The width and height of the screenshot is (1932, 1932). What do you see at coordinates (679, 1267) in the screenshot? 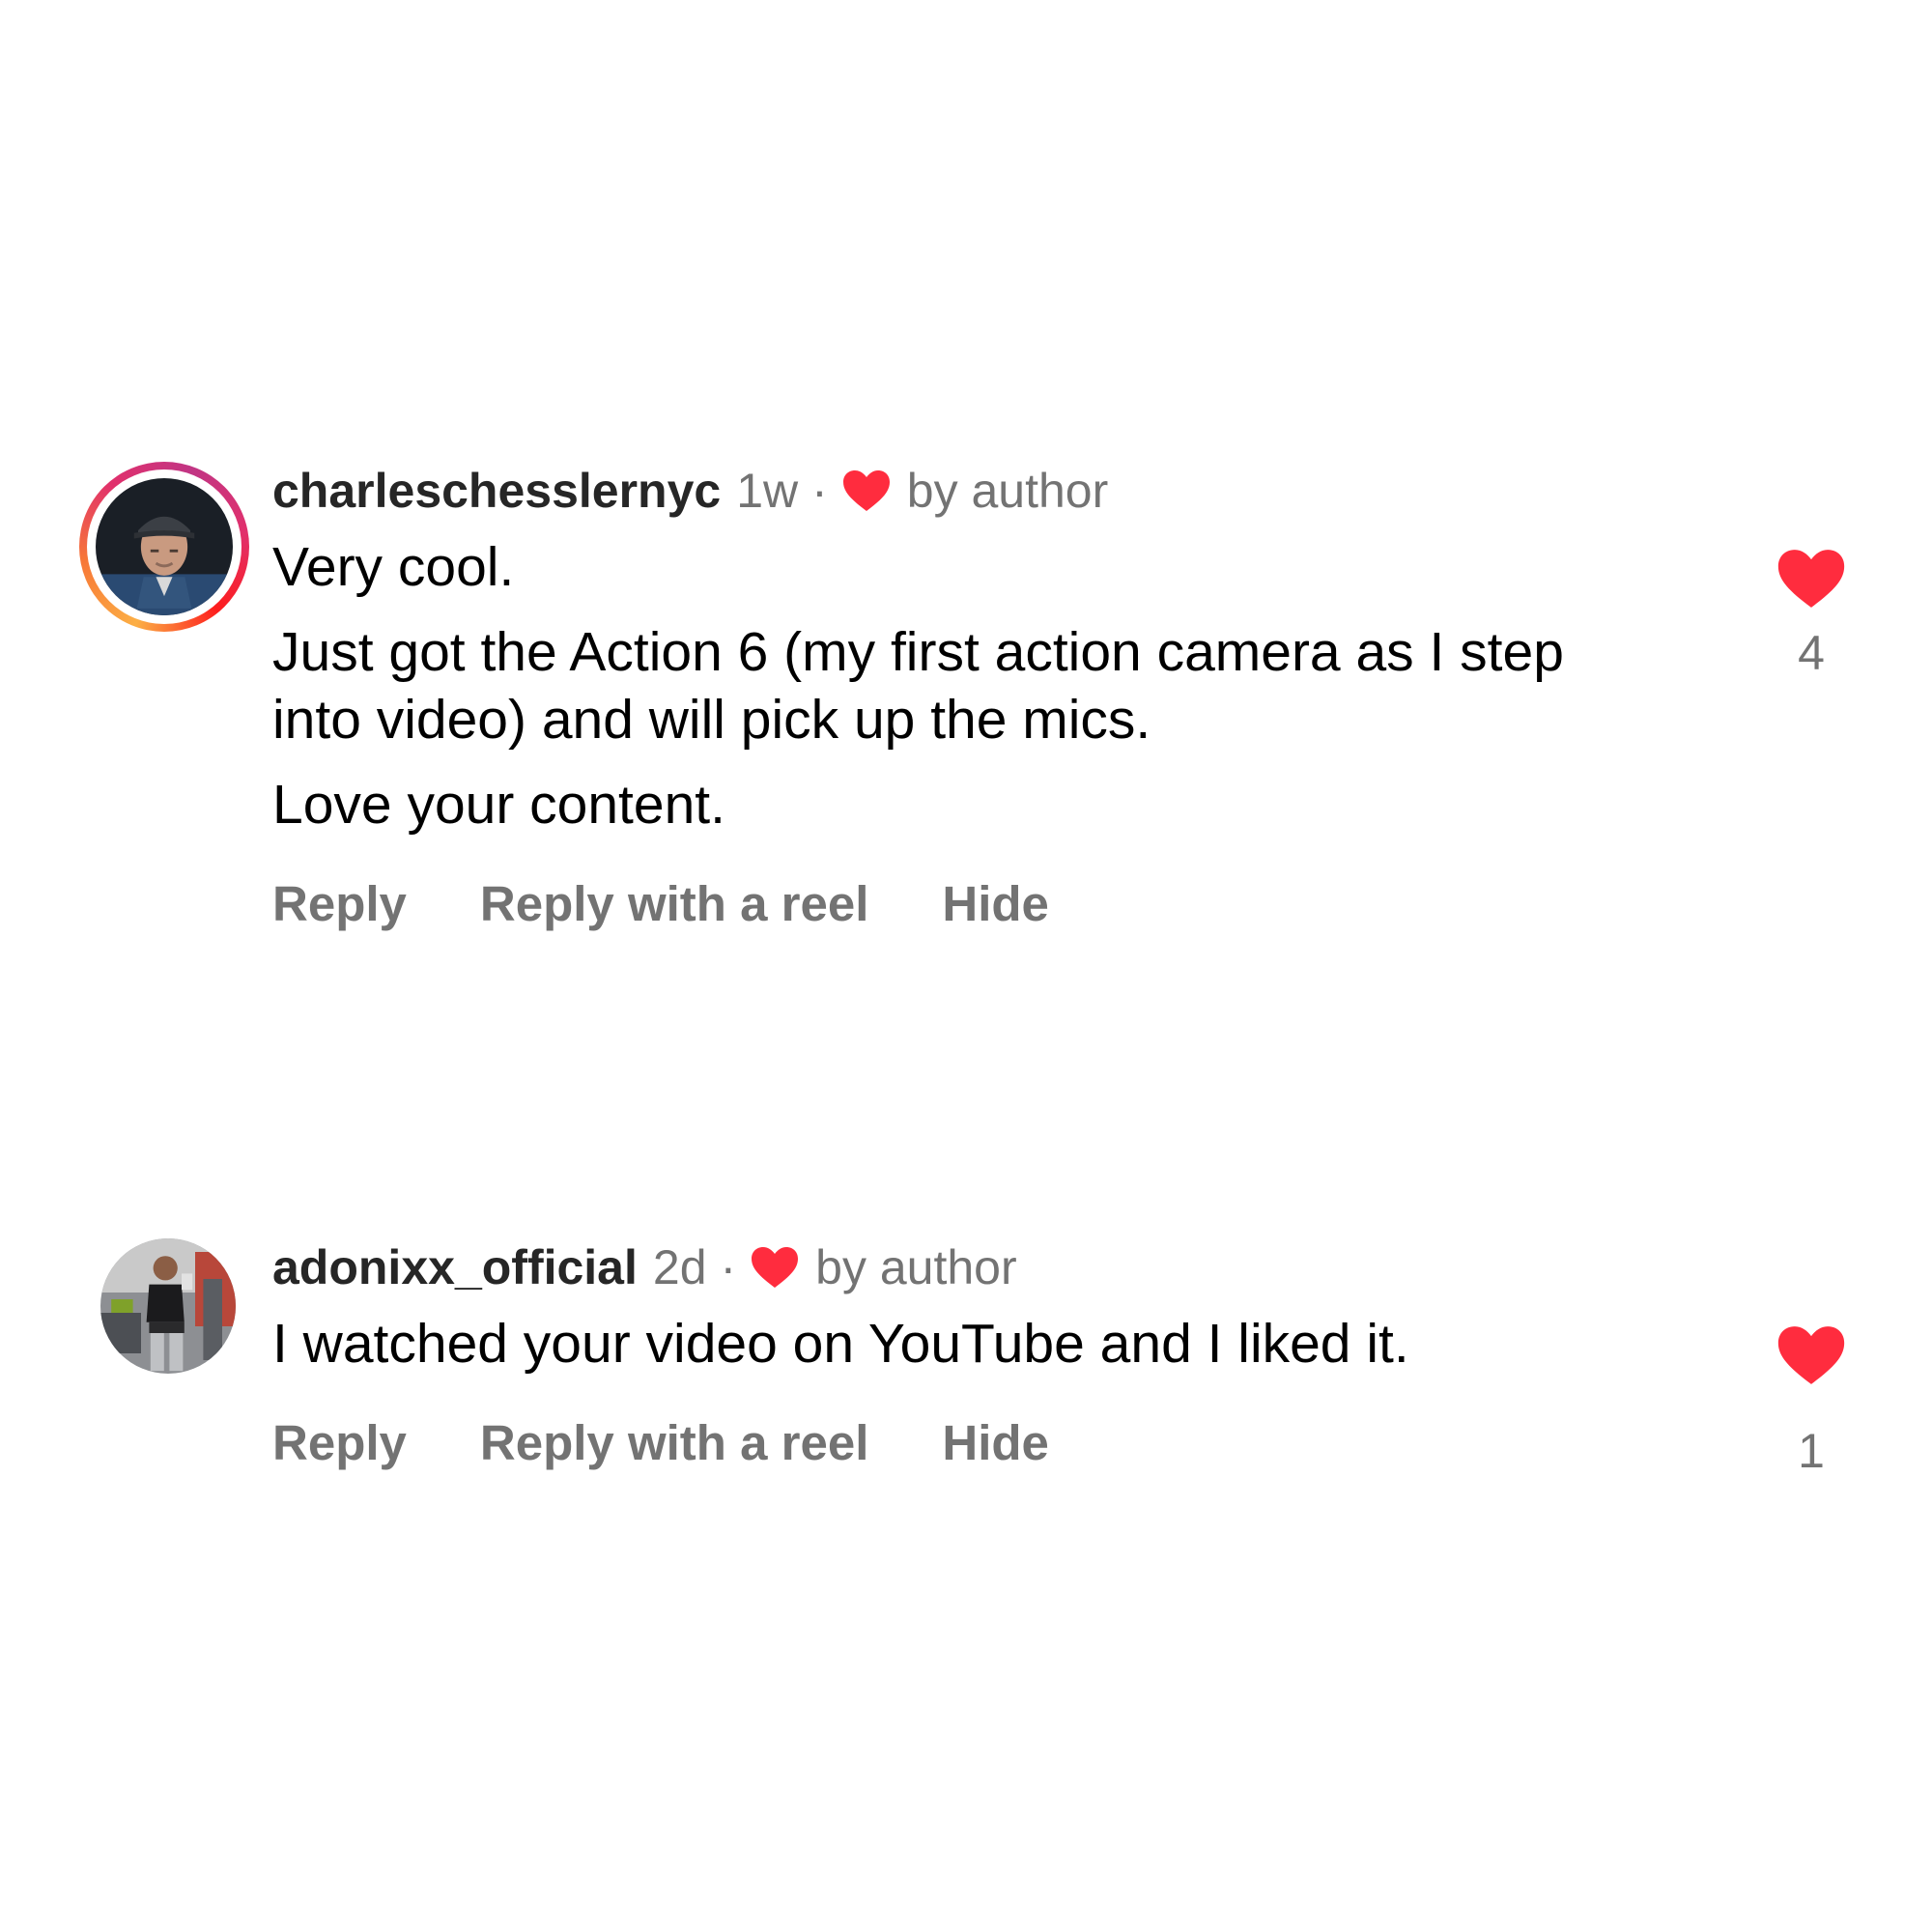
I see `timestamp: 2d` at bounding box center [679, 1267].